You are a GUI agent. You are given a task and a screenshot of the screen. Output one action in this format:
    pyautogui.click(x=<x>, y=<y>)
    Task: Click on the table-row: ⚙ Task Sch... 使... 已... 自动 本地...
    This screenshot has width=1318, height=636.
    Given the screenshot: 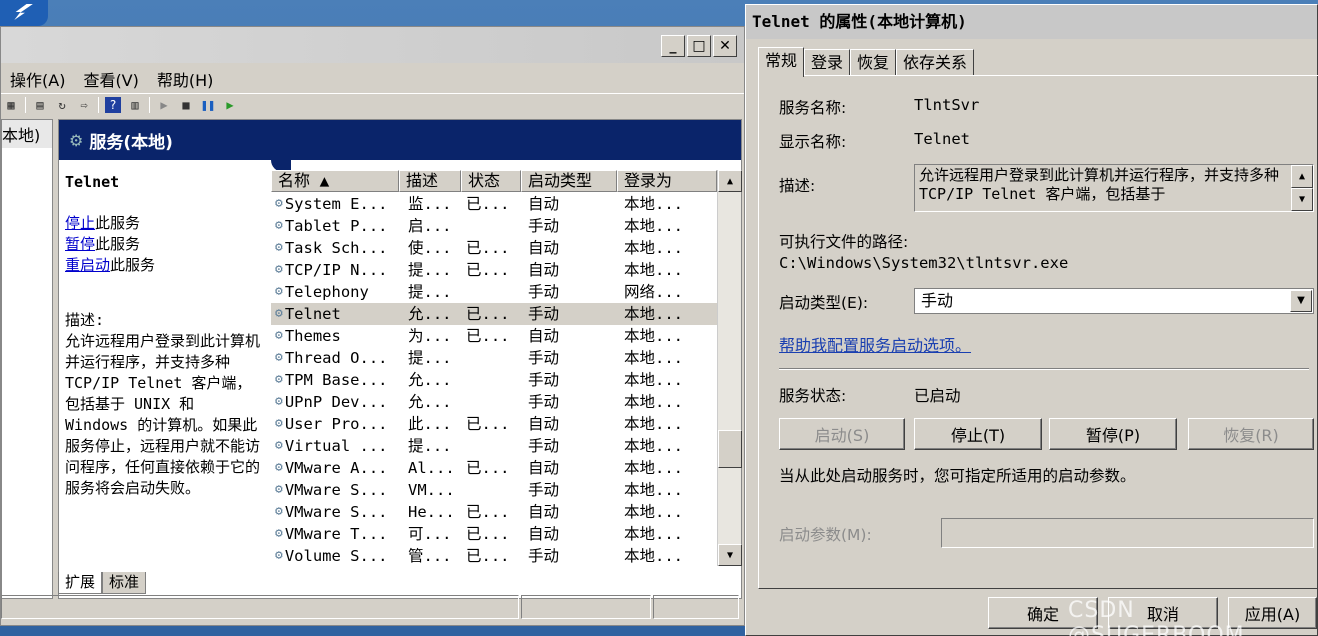 What is the action you would take?
    pyautogui.click(x=494, y=248)
    